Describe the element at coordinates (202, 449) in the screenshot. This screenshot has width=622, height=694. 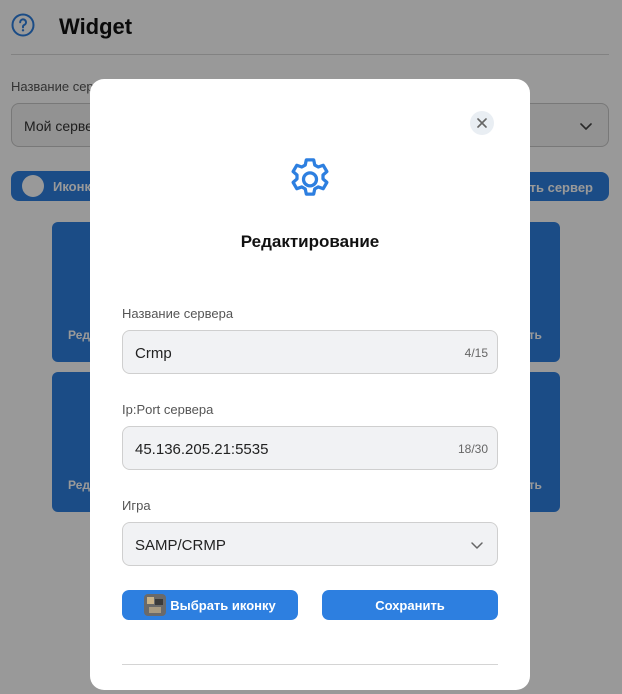
I see `ip-port-value: 45.136.205.21:5535` at that location.